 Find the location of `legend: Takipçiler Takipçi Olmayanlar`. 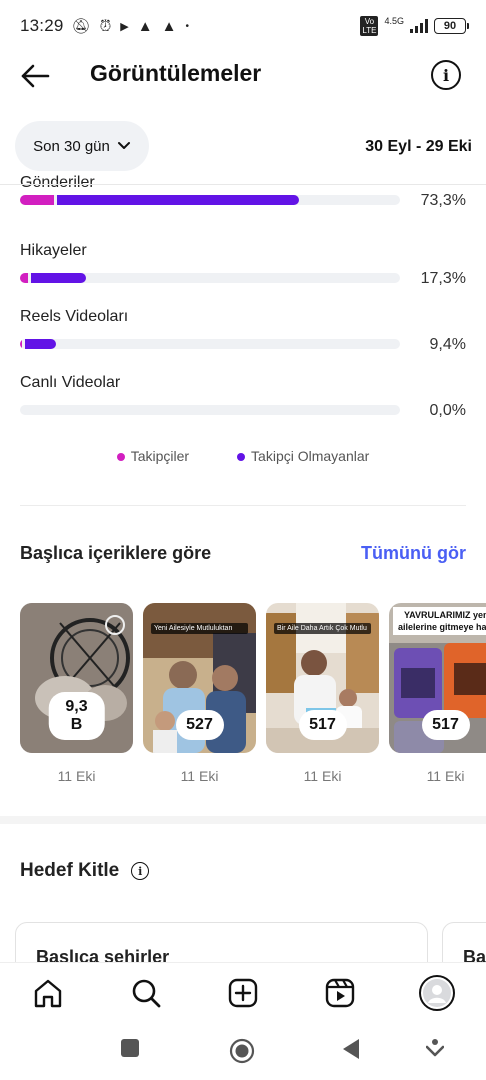

legend: Takipçiler Takipçi Olmayanlar is located at coordinates (243, 456).